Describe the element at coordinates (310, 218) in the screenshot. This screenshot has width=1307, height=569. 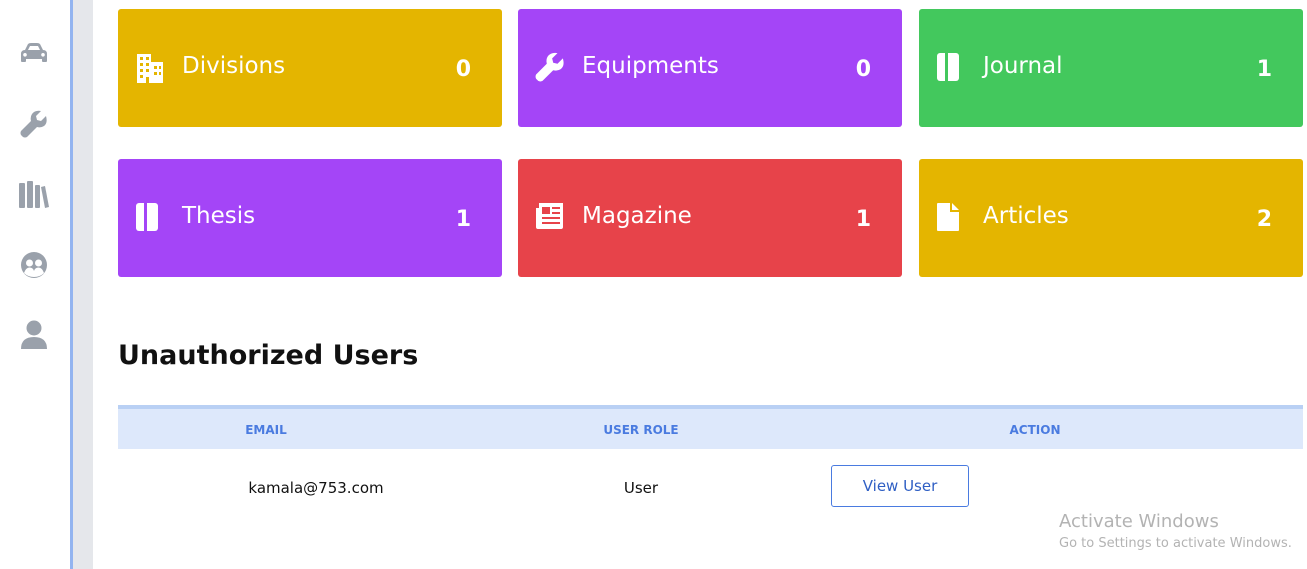
I see `card-thesis: Thesis 1` at that location.